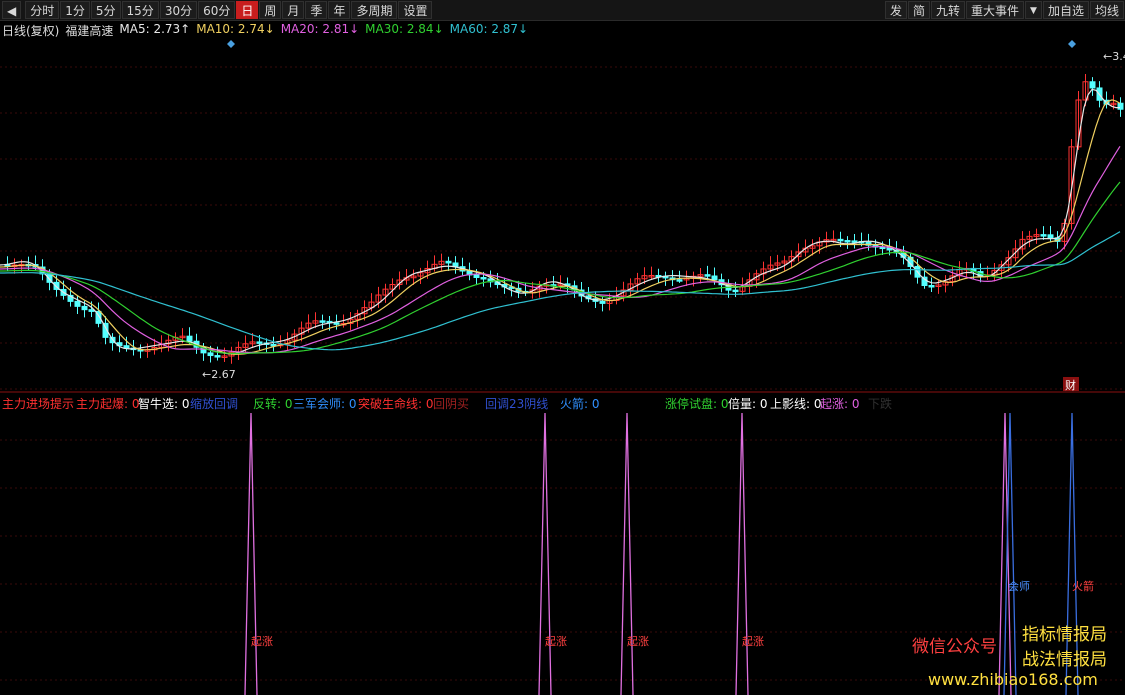  What do you see at coordinates (1114, 56) in the screenshot?
I see `high-price-label: ←3.48` at bounding box center [1114, 56].